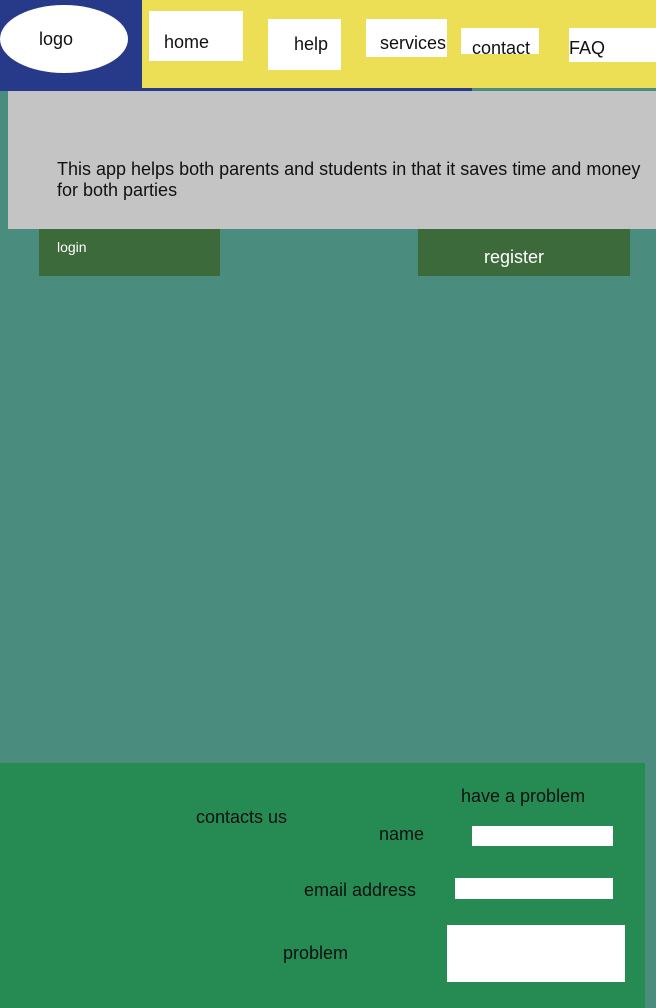 The height and width of the screenshot is (1008, 656). Describe the element at coordinates (56, 39) in the screenshot. I see `logo-label: logo` at that location.